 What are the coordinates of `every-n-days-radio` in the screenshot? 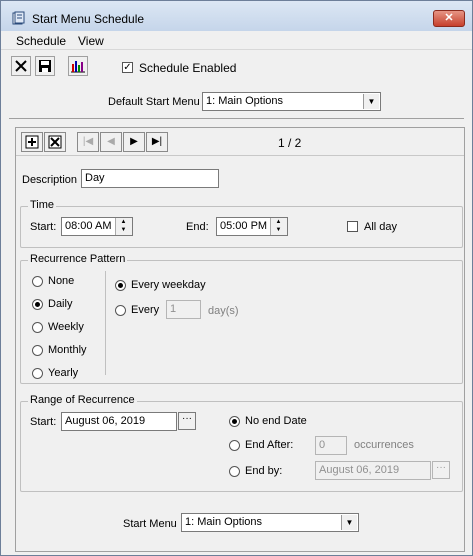 It's located at (120, 310).